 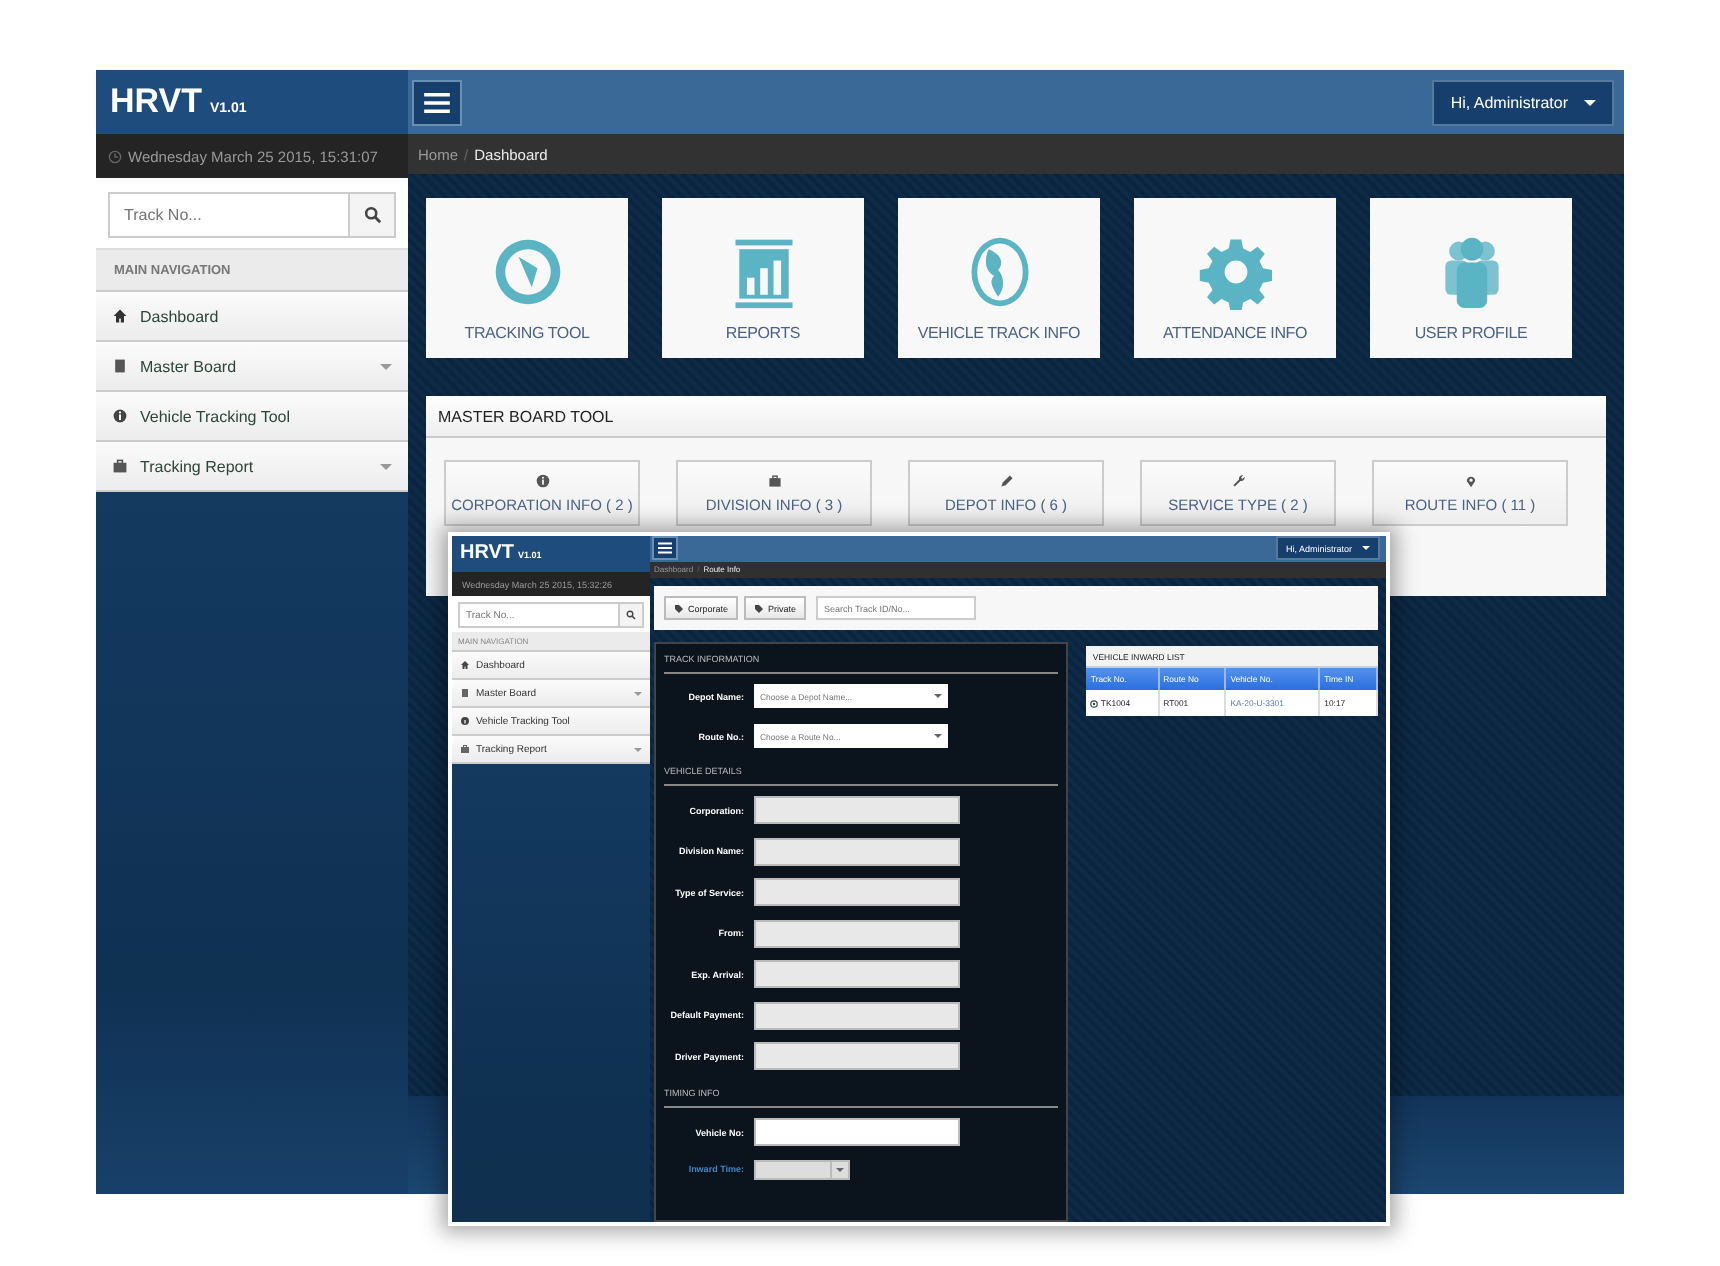 What do you see at coordinates (999, 278) in the screenshot?
I see `tile-card: VEHICLE TRACK INFO` at bounding box center [999, 278].